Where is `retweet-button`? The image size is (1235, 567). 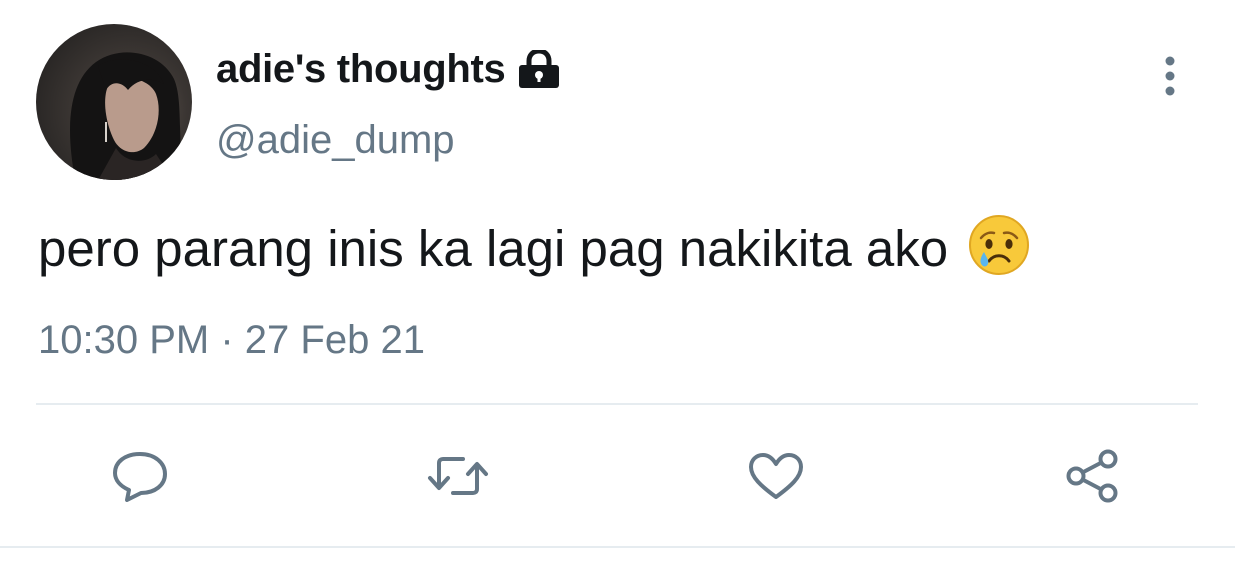
retweet-button is located at coordinates (458, 478).